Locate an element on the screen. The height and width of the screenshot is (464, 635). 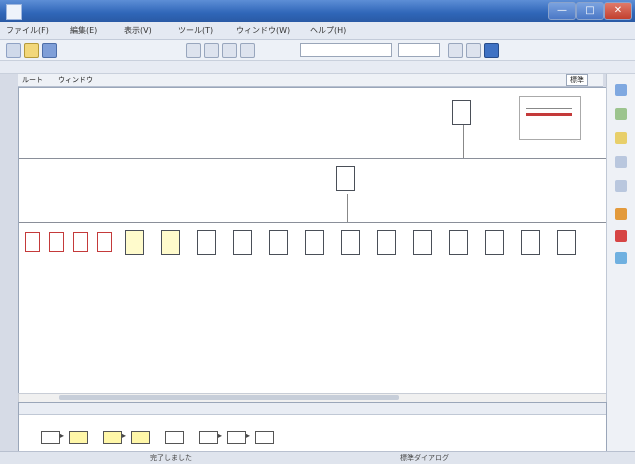
undo-icon is located at coordinates (193, 50).